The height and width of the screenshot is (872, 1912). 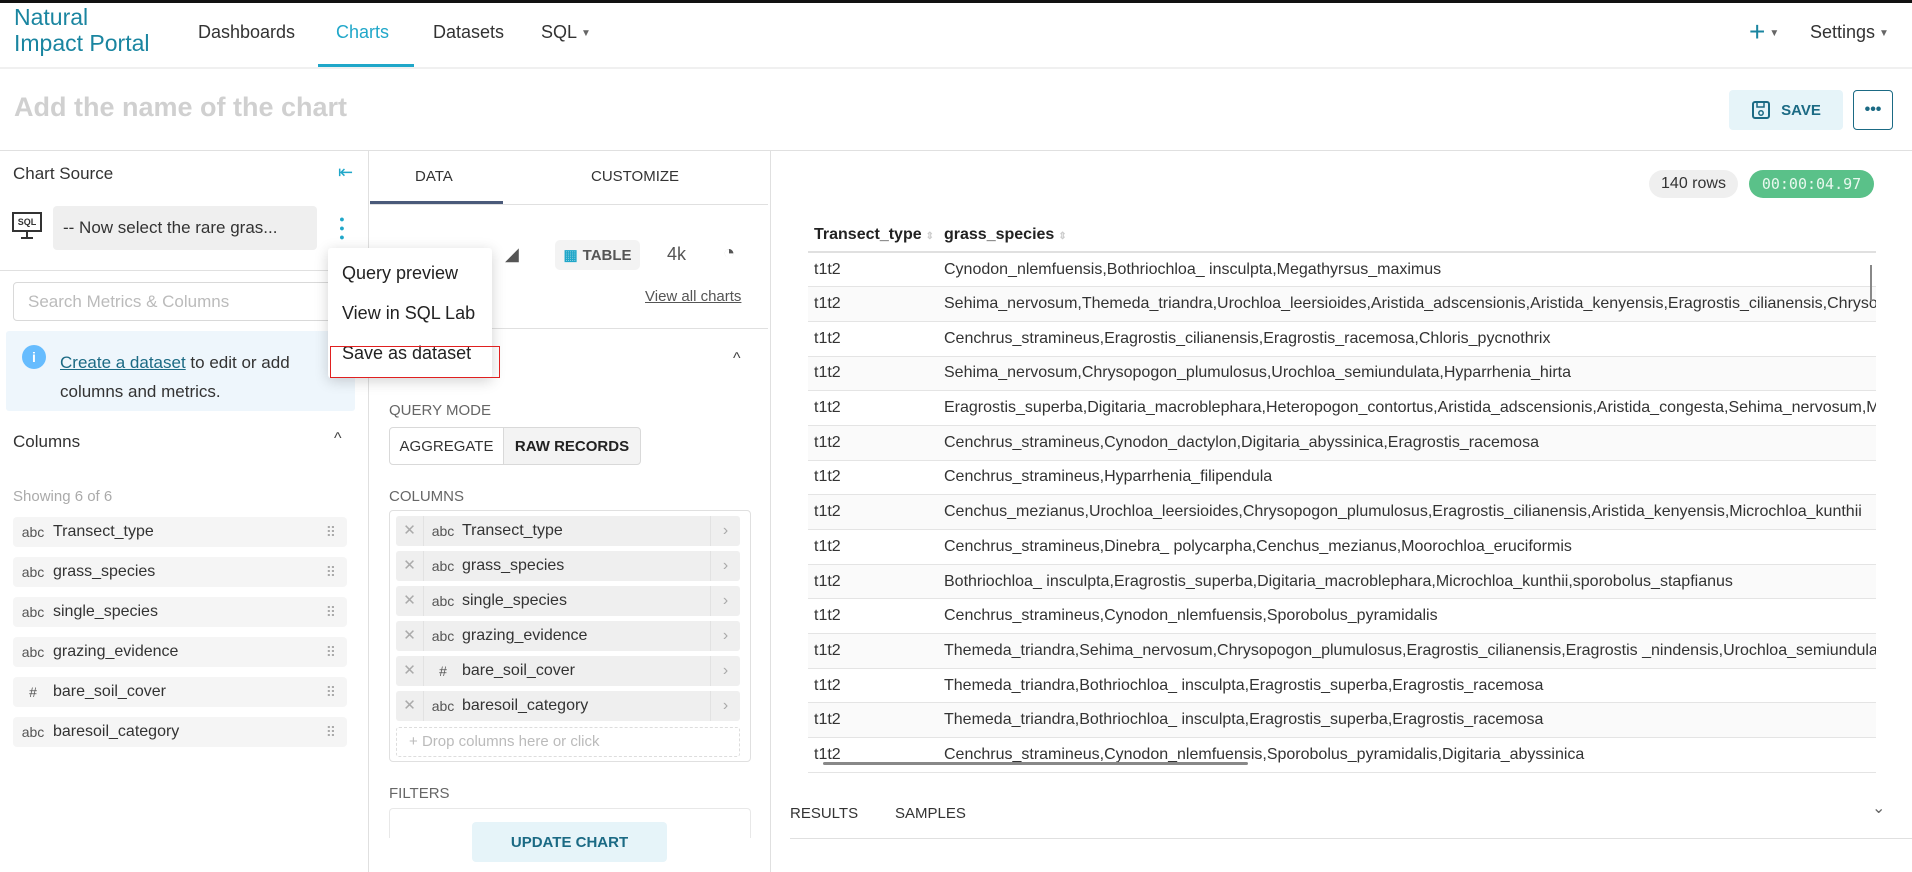 What do you see at coordinates (180, 732) in the screenshot?
I see `column-item: abc baresoil_category ⠿` at bounding box center [180, 732].